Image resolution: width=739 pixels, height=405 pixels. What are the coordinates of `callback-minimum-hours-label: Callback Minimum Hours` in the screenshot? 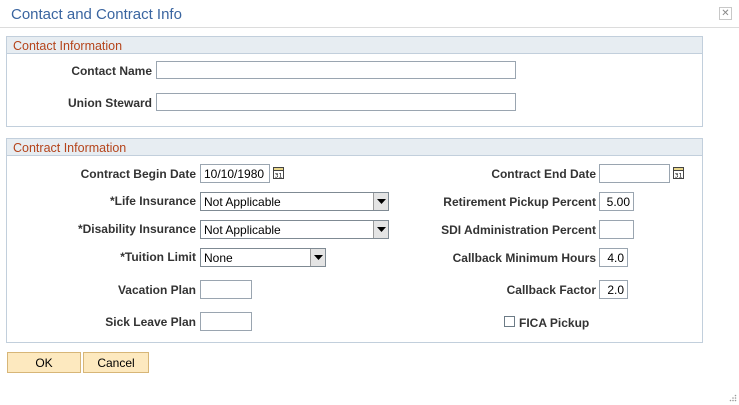 It's located at (524, 258).